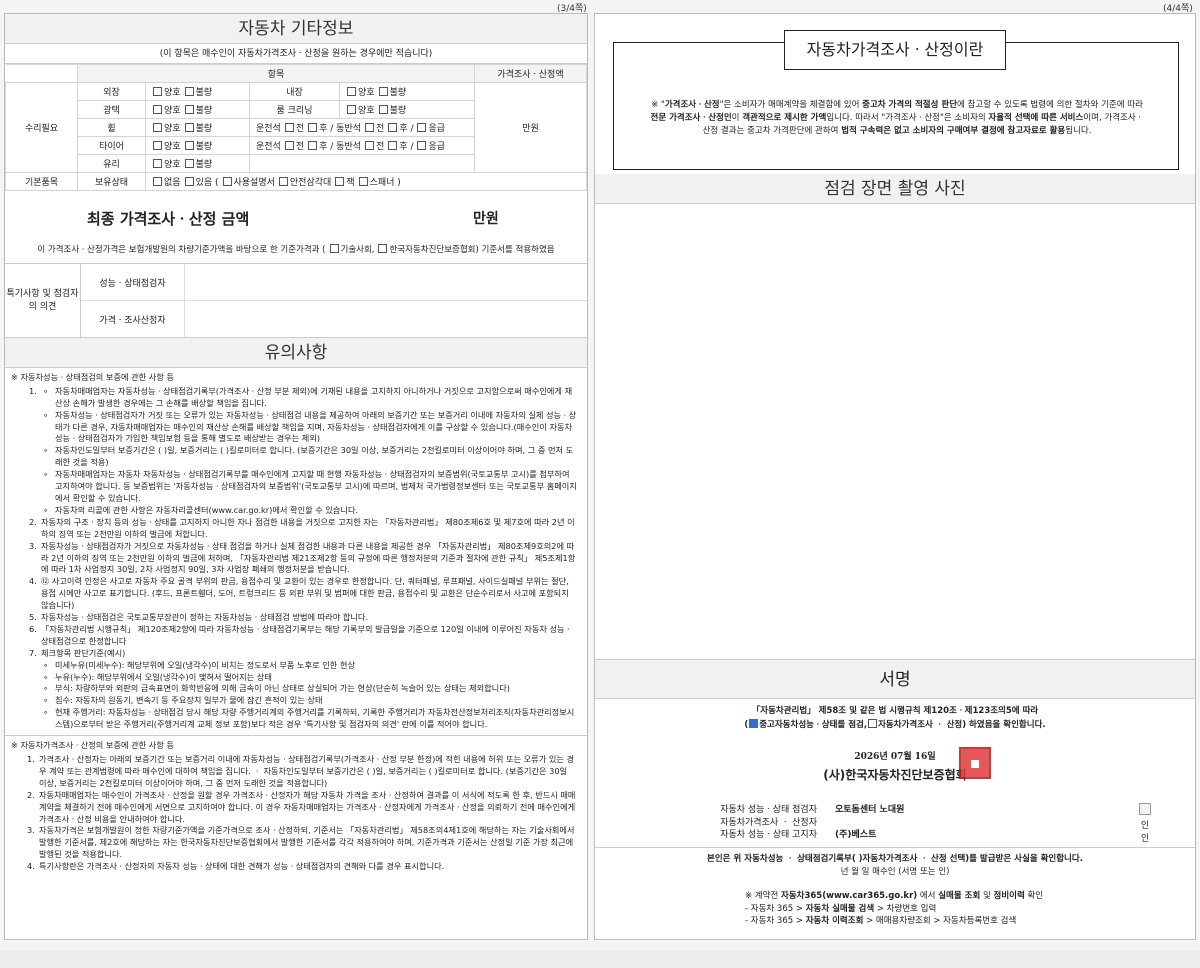 The image size is (1200, 968). What do you see at coordinates (41, 181) in the screenshot?
I see `group-basic: 기본품목` at bounding box center [41, 181].